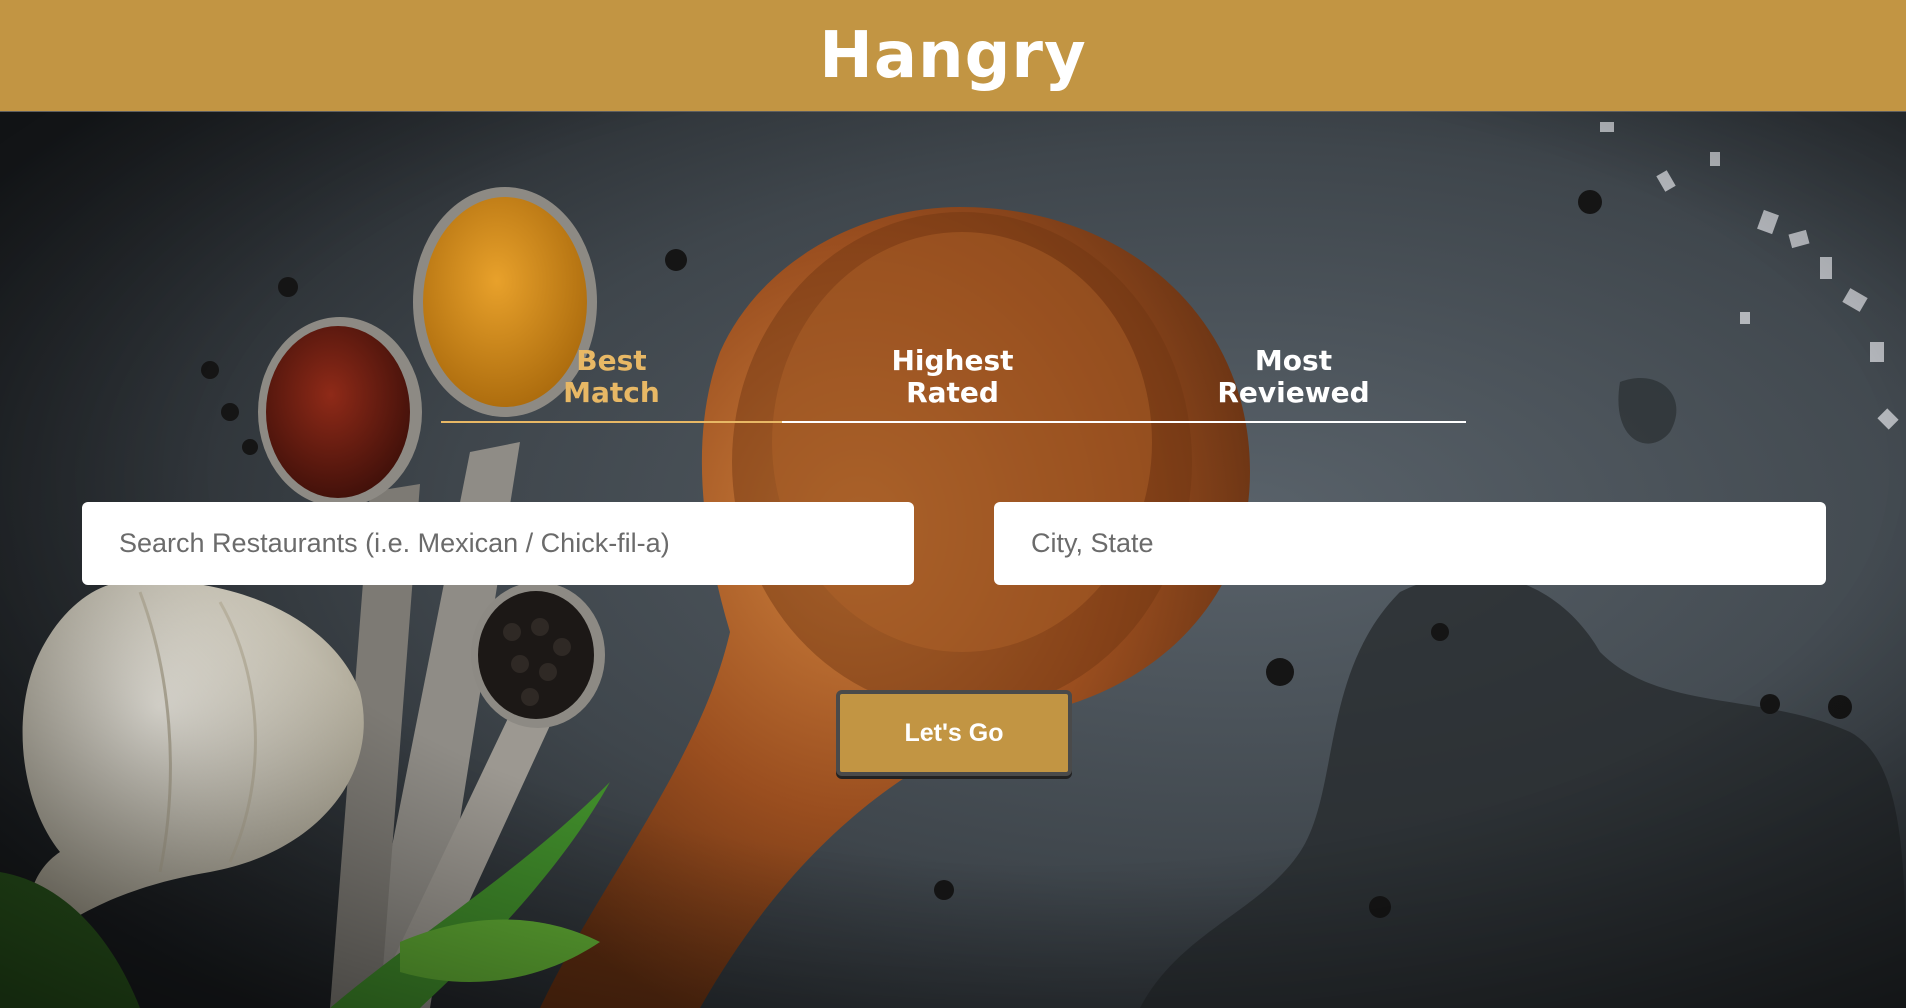 The image size is (1906, 1008). What do you see at coordinates (498, 543) in the screenshot?
I see `search-restaurants-input` at bounding box center [498, 543].